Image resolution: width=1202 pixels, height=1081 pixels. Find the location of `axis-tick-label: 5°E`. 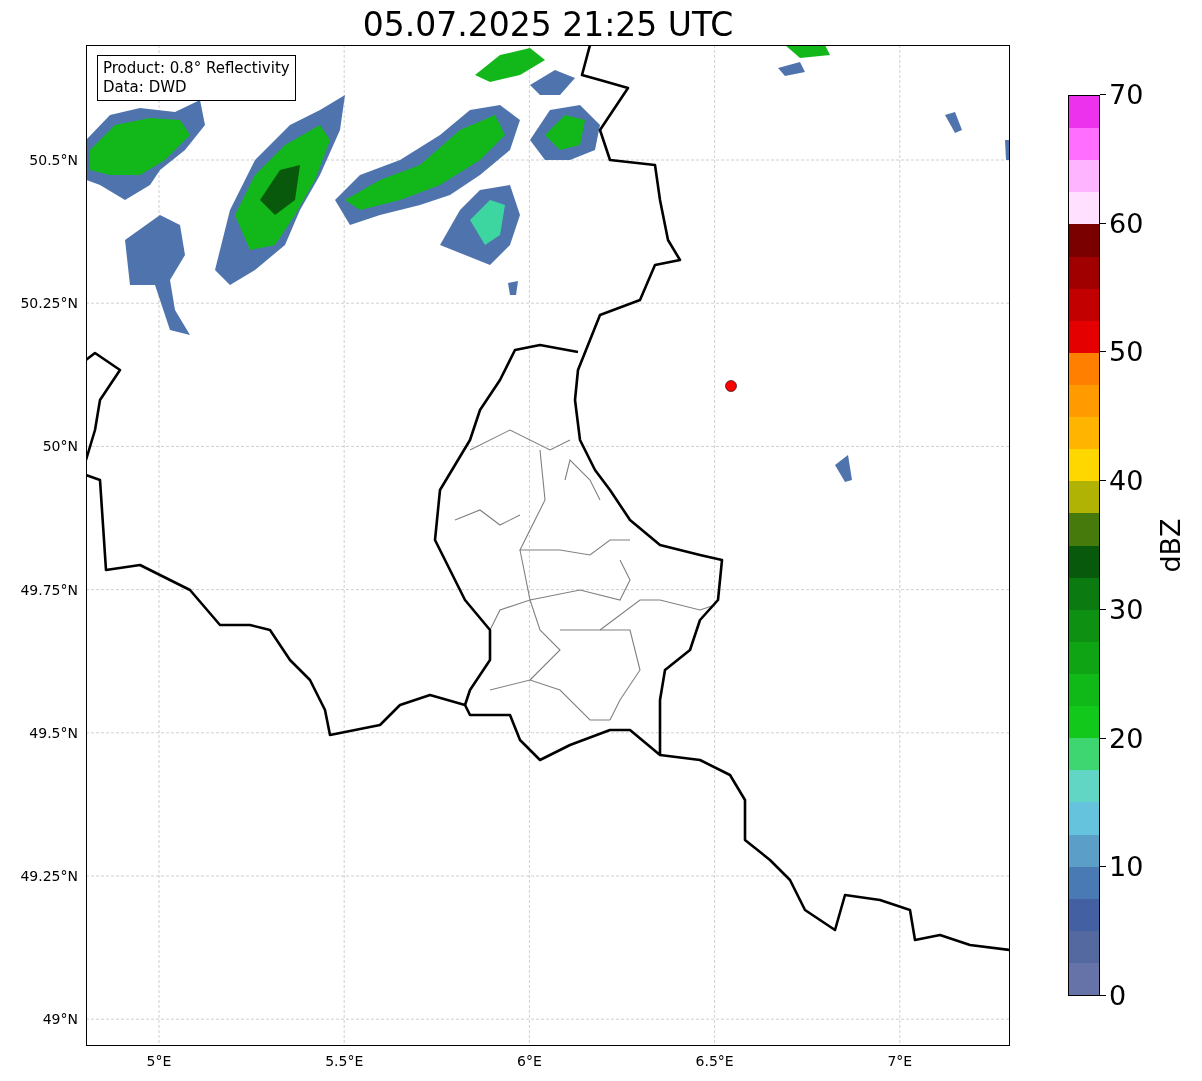

axis-tick-label: 5°E is located at coordinates (159, 1061).